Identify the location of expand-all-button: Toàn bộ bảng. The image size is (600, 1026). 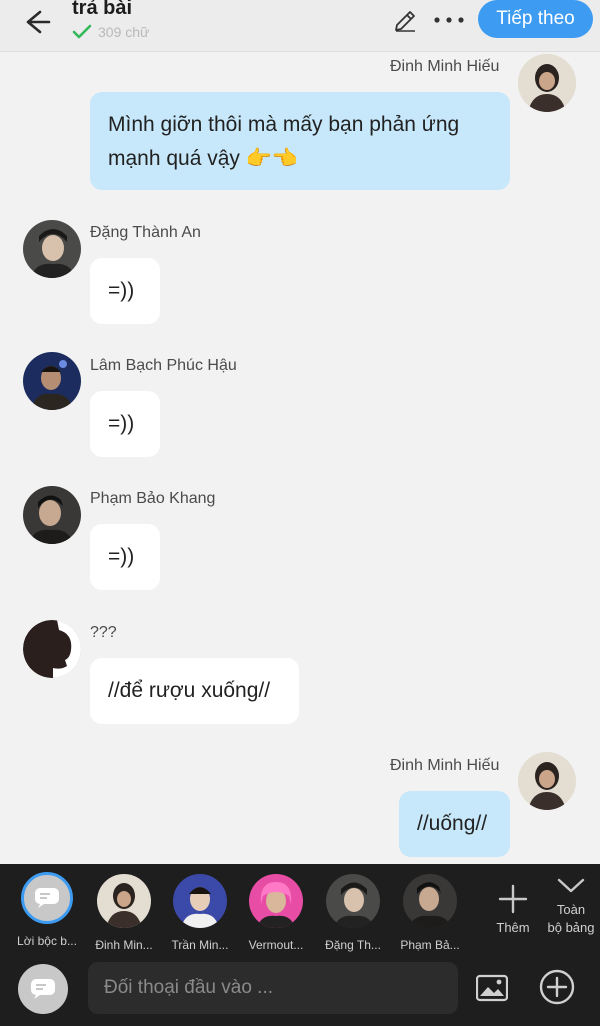
(570, 906).